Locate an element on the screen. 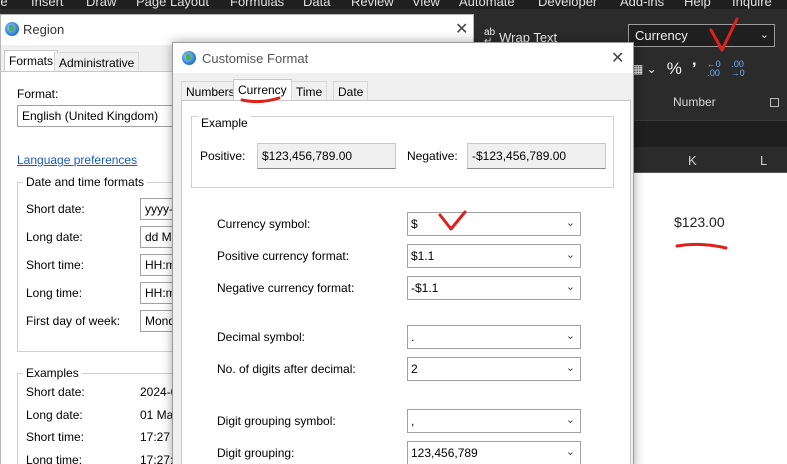  menu-data: Data is located at coordinates (316, 4).